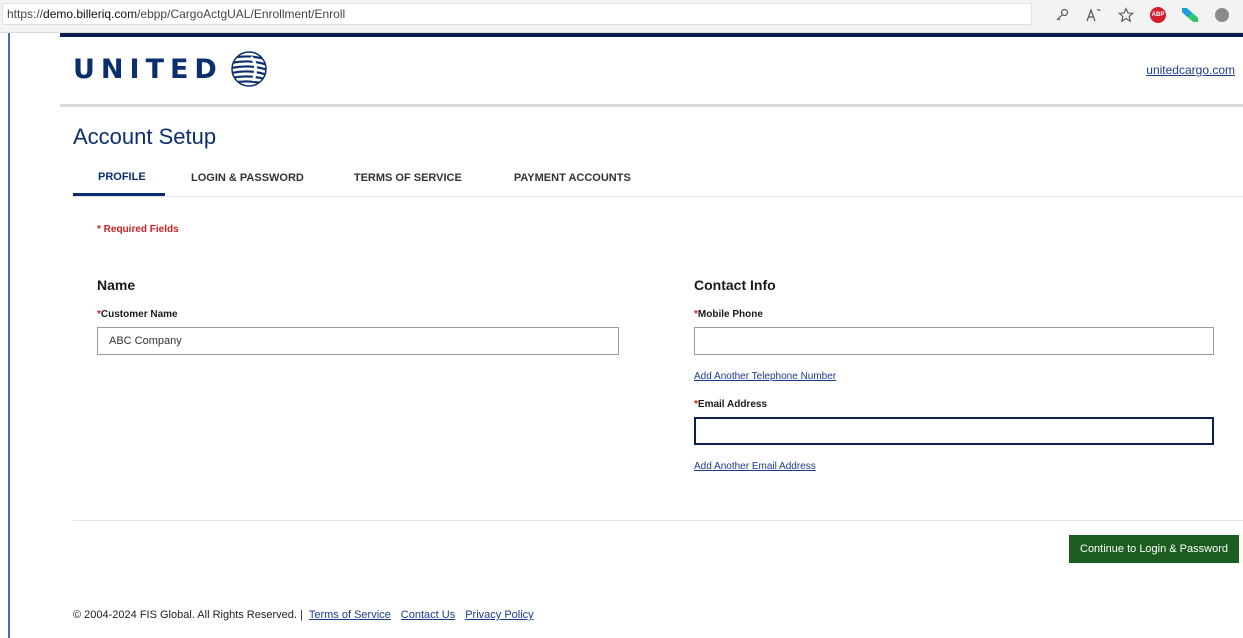 The image size is (1243, 638). What do you see at coordinates (145, 136) in the screenshot?
I see `page-title: Account Setup` at bounding box center [145, 136].